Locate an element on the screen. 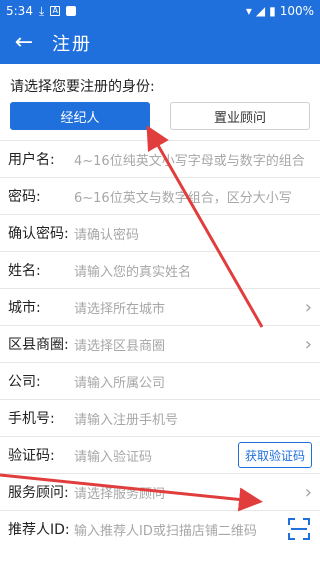 The height and width of the screenshot is (568, 320). wifi-icon: ▾ is located at coordinates (248, 11).